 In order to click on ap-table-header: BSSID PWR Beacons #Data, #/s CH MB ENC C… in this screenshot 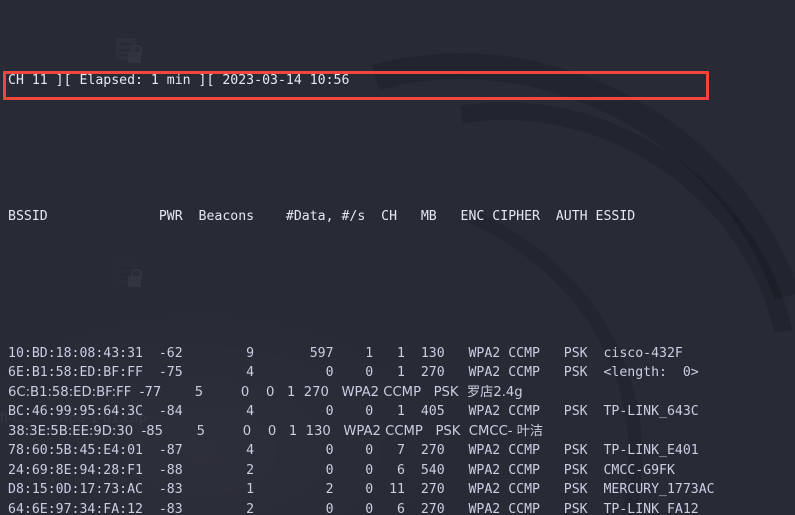, I will do `click(322, 216)`.